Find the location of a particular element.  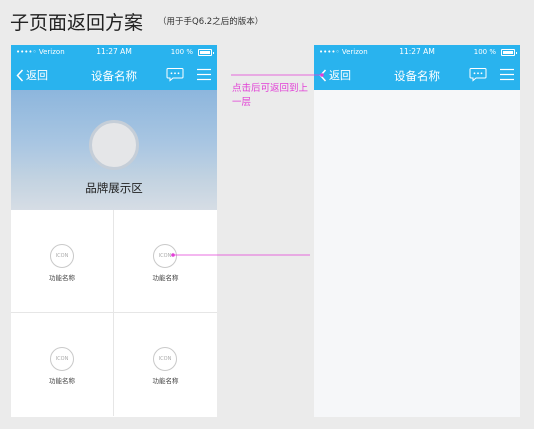

brand-label: 品牌展示区 is located at coordinates (114, 188).